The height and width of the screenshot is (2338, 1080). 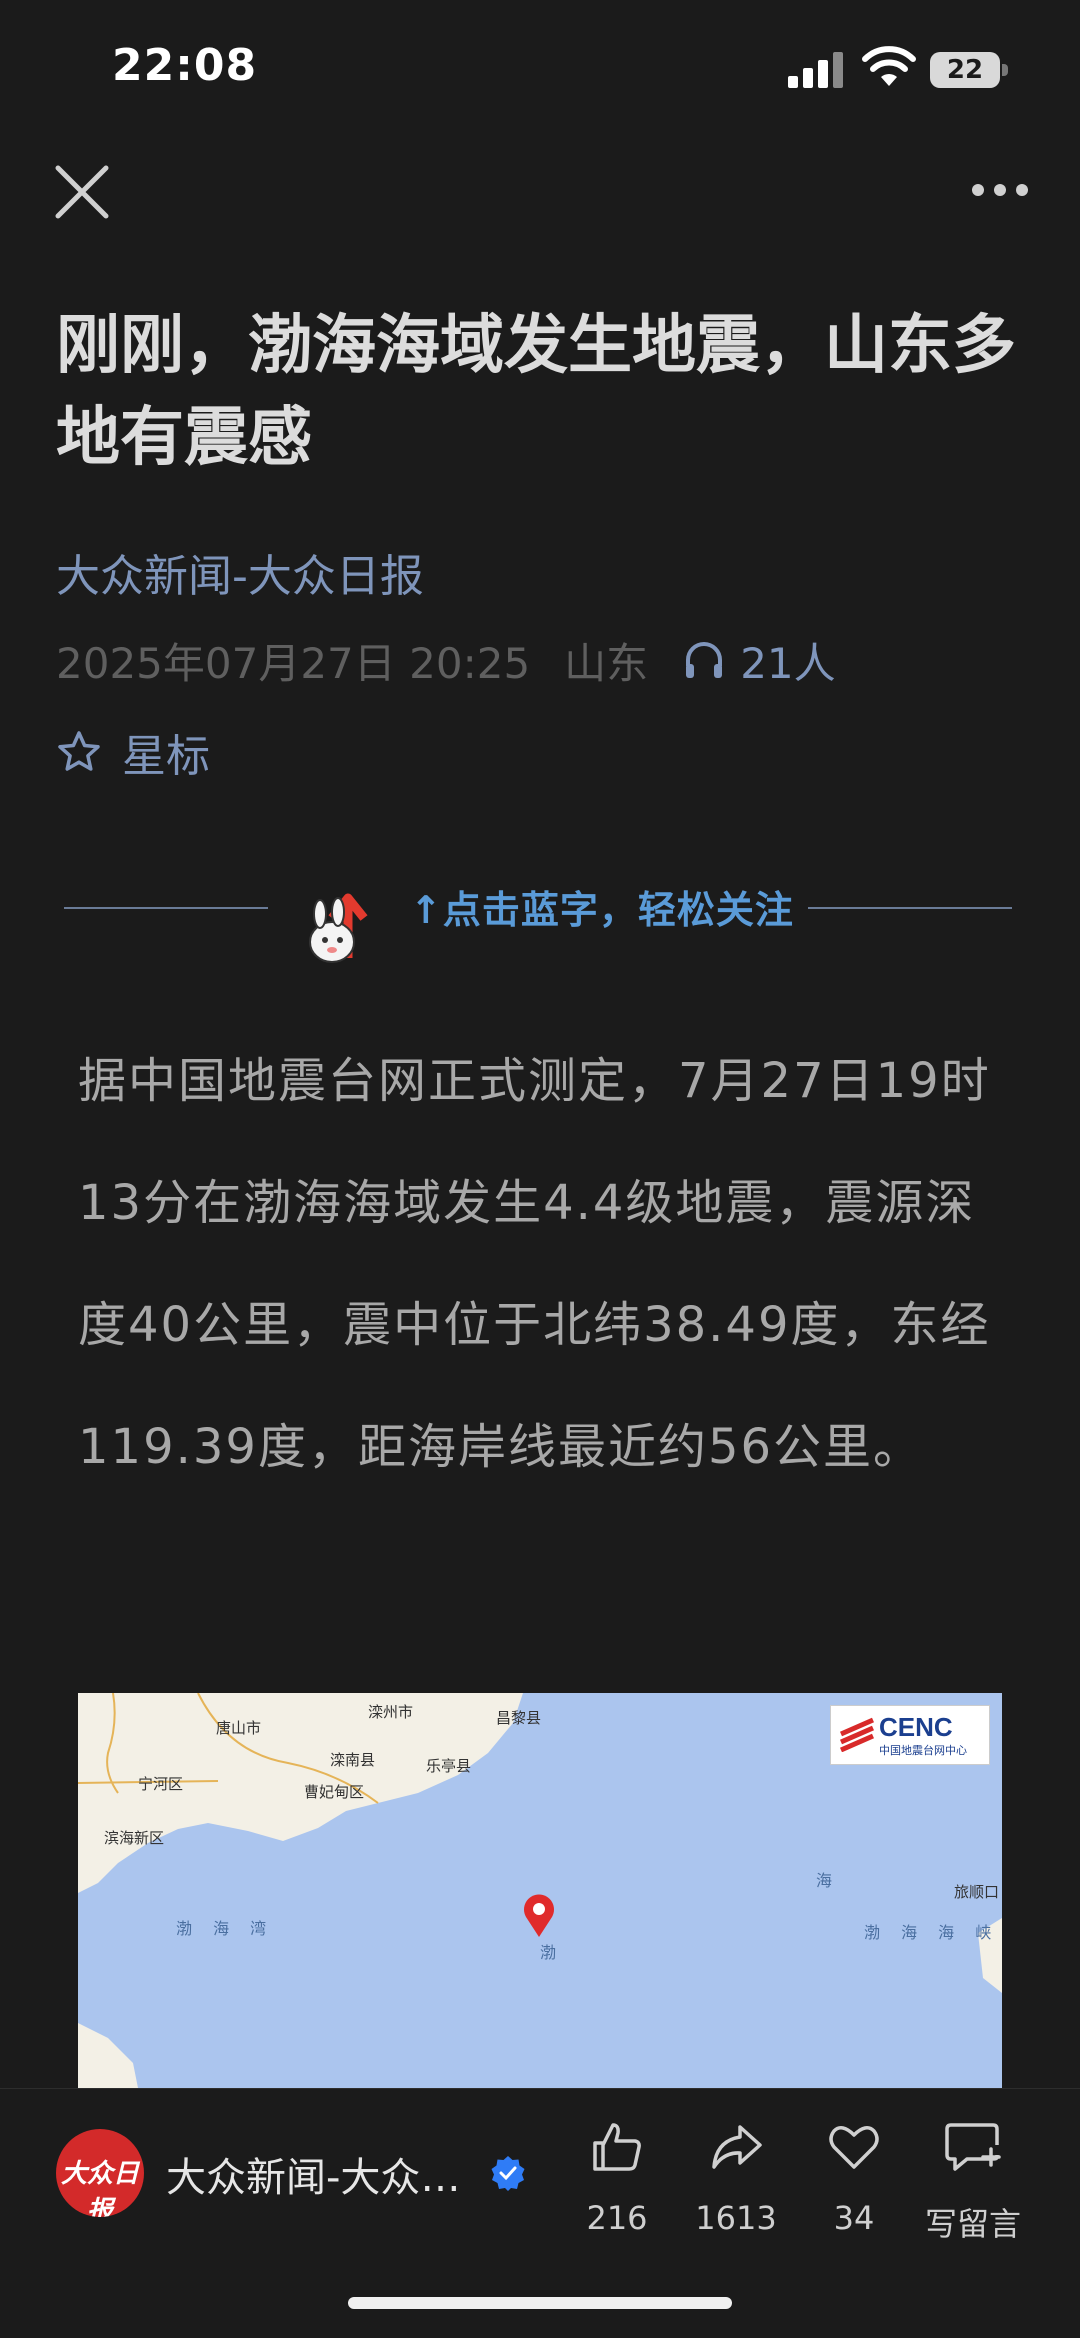 I want to click on map-place-label: 滦南县, so click(x=353, y=1760).